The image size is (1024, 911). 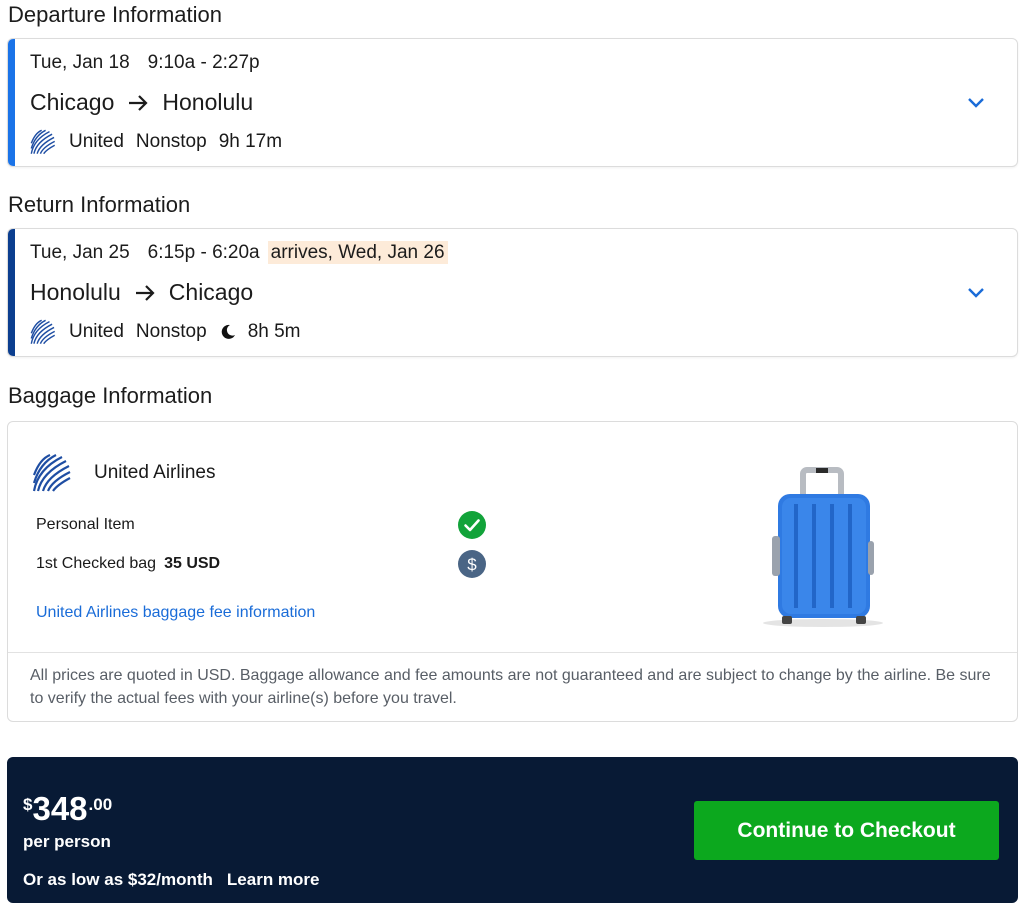 What do you see at coordinates (155, 472) in the screenshot?
I see `baggage-airline-name: United Airlines` at bounding box center [155, 472].